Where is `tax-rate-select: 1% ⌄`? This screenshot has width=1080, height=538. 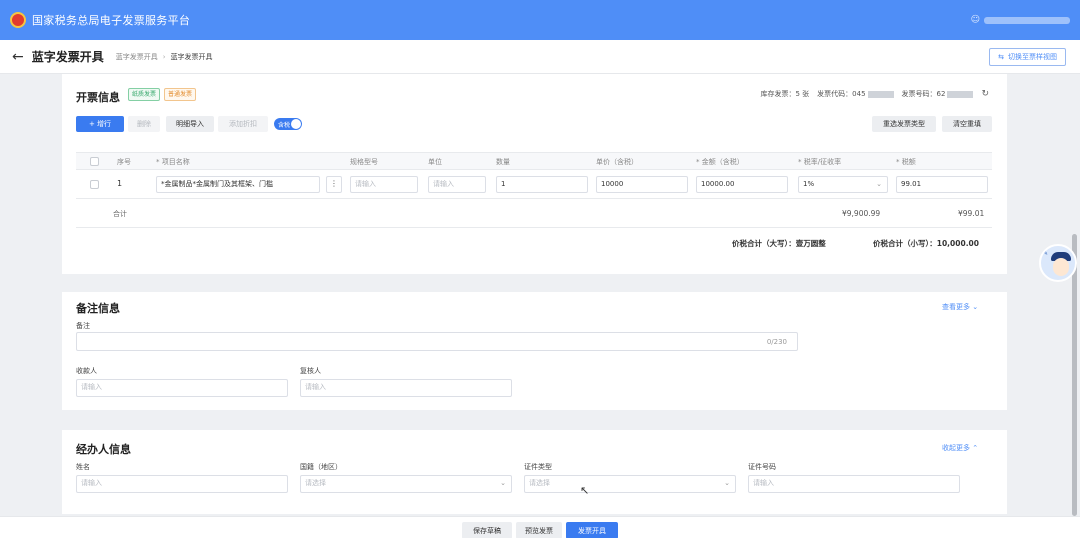
tax-rate-select: 1% ⌄ is located at coordinates (843, 184).